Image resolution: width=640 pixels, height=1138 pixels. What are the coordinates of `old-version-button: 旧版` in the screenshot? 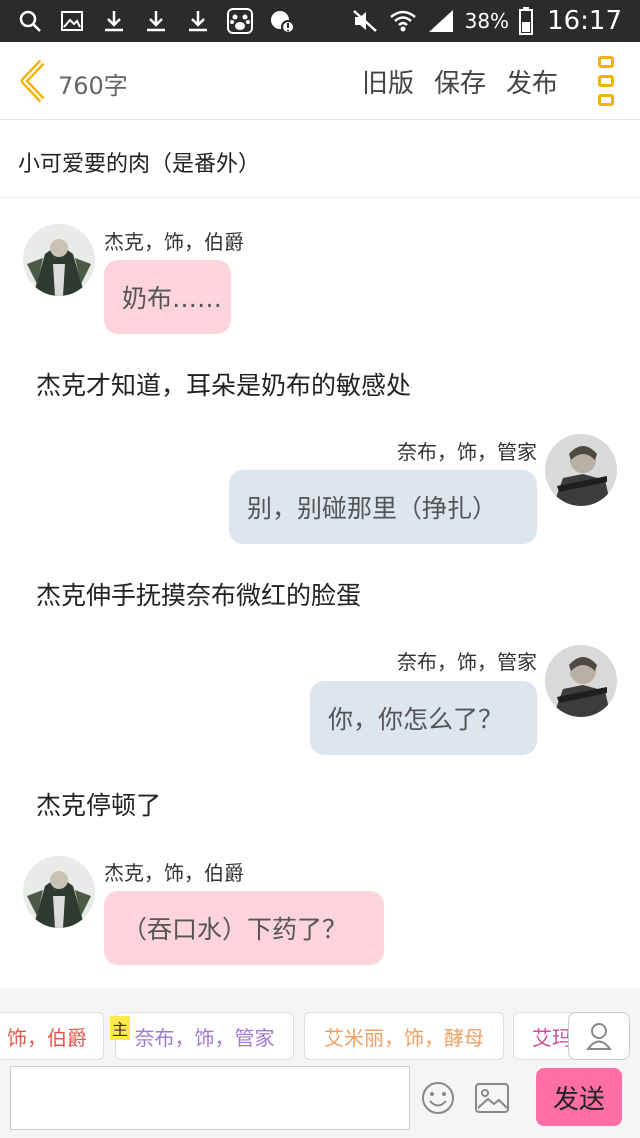 It's located at (388, 81).